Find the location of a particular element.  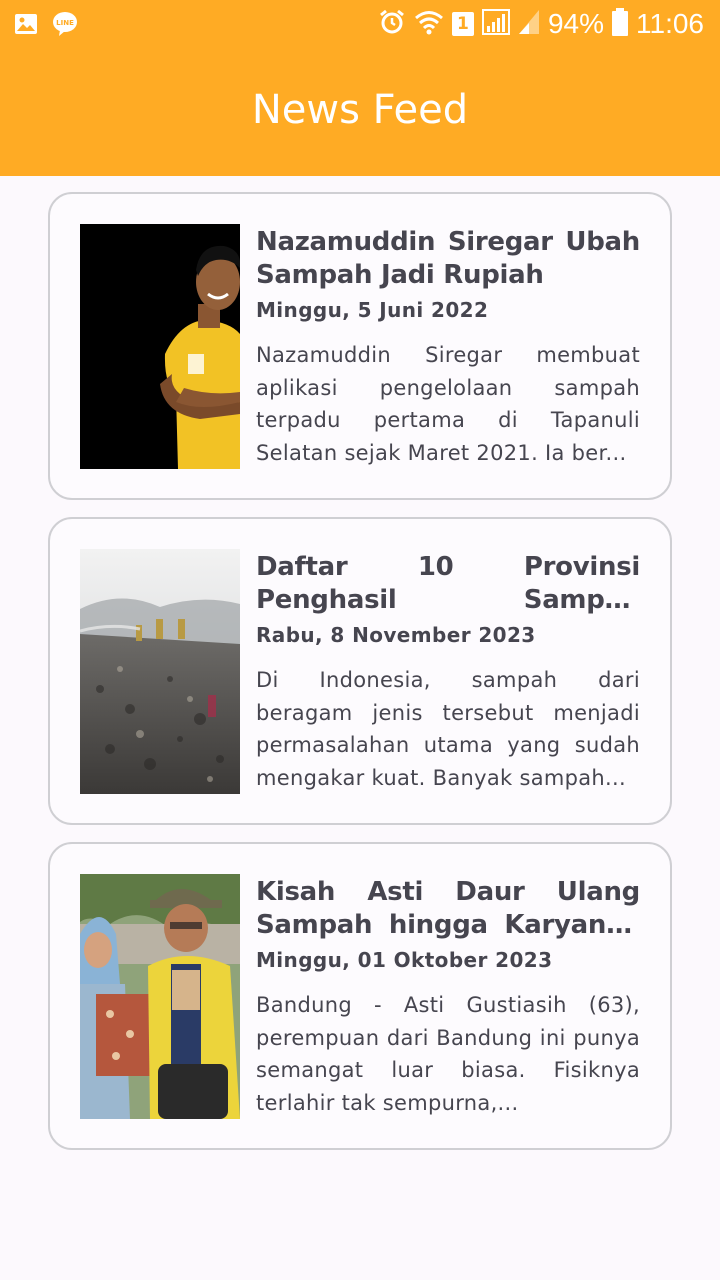

app-bar: News Feed is located at coordinates (360, 112).